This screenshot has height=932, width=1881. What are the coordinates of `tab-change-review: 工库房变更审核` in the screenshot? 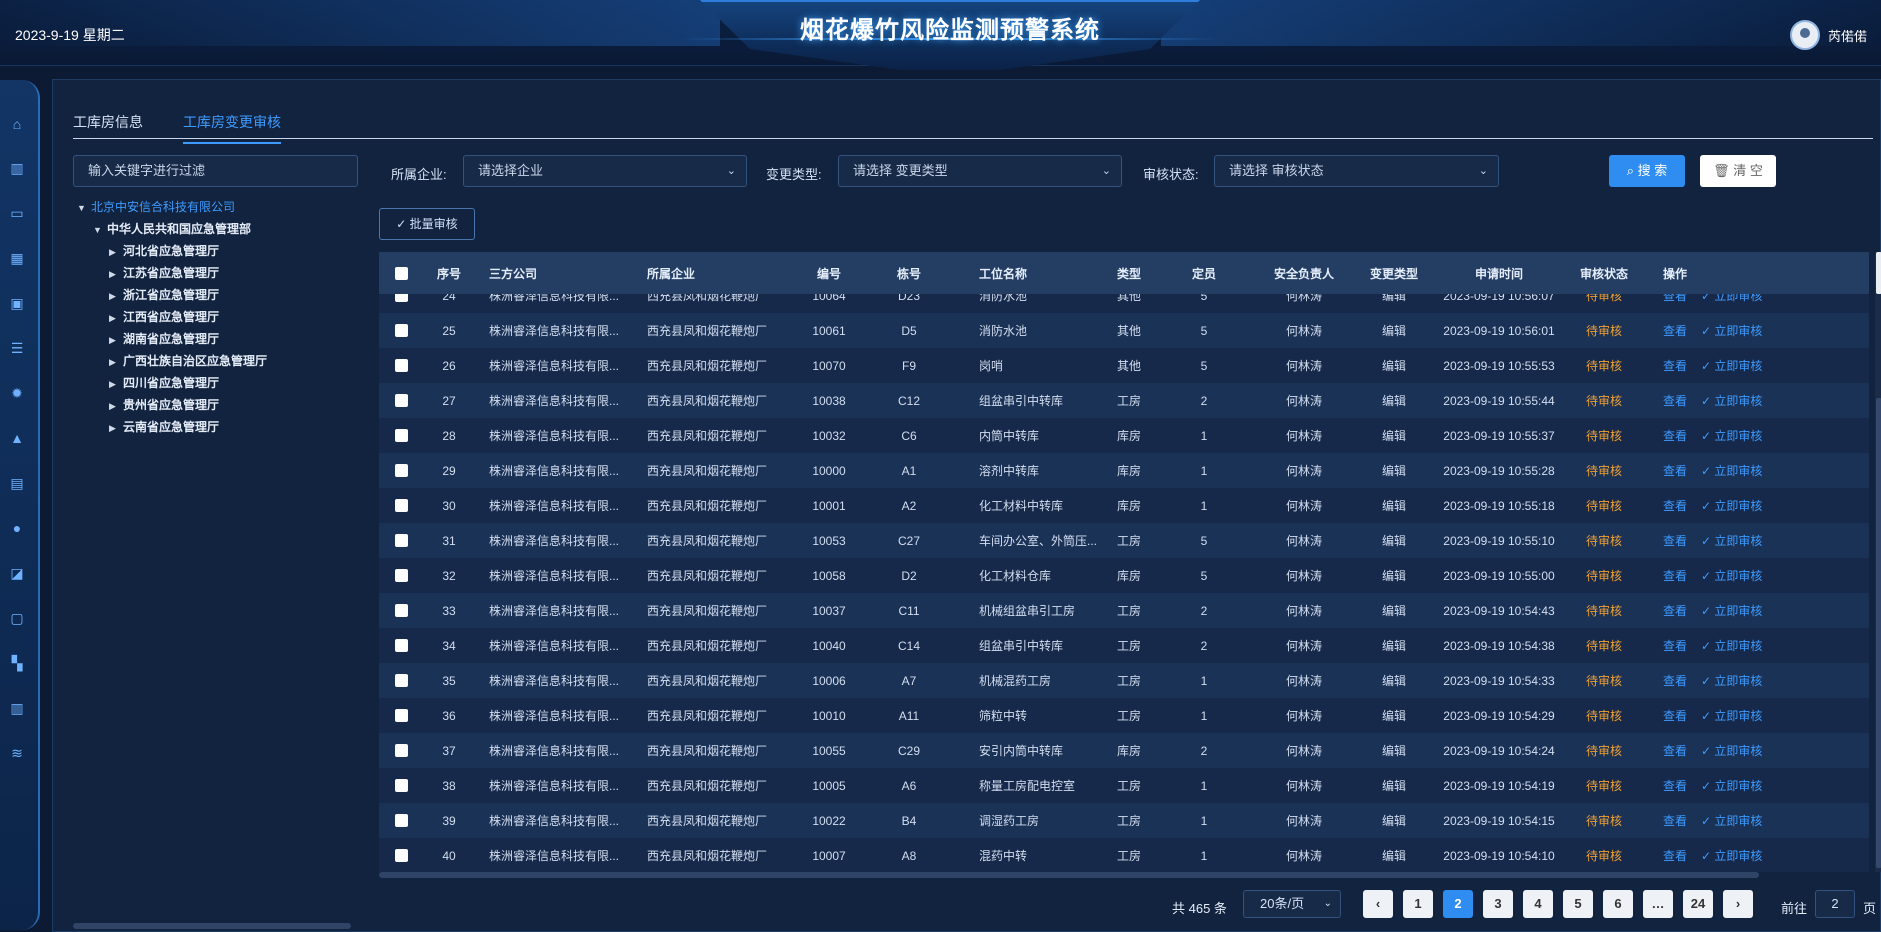 It's located at (232, 128).